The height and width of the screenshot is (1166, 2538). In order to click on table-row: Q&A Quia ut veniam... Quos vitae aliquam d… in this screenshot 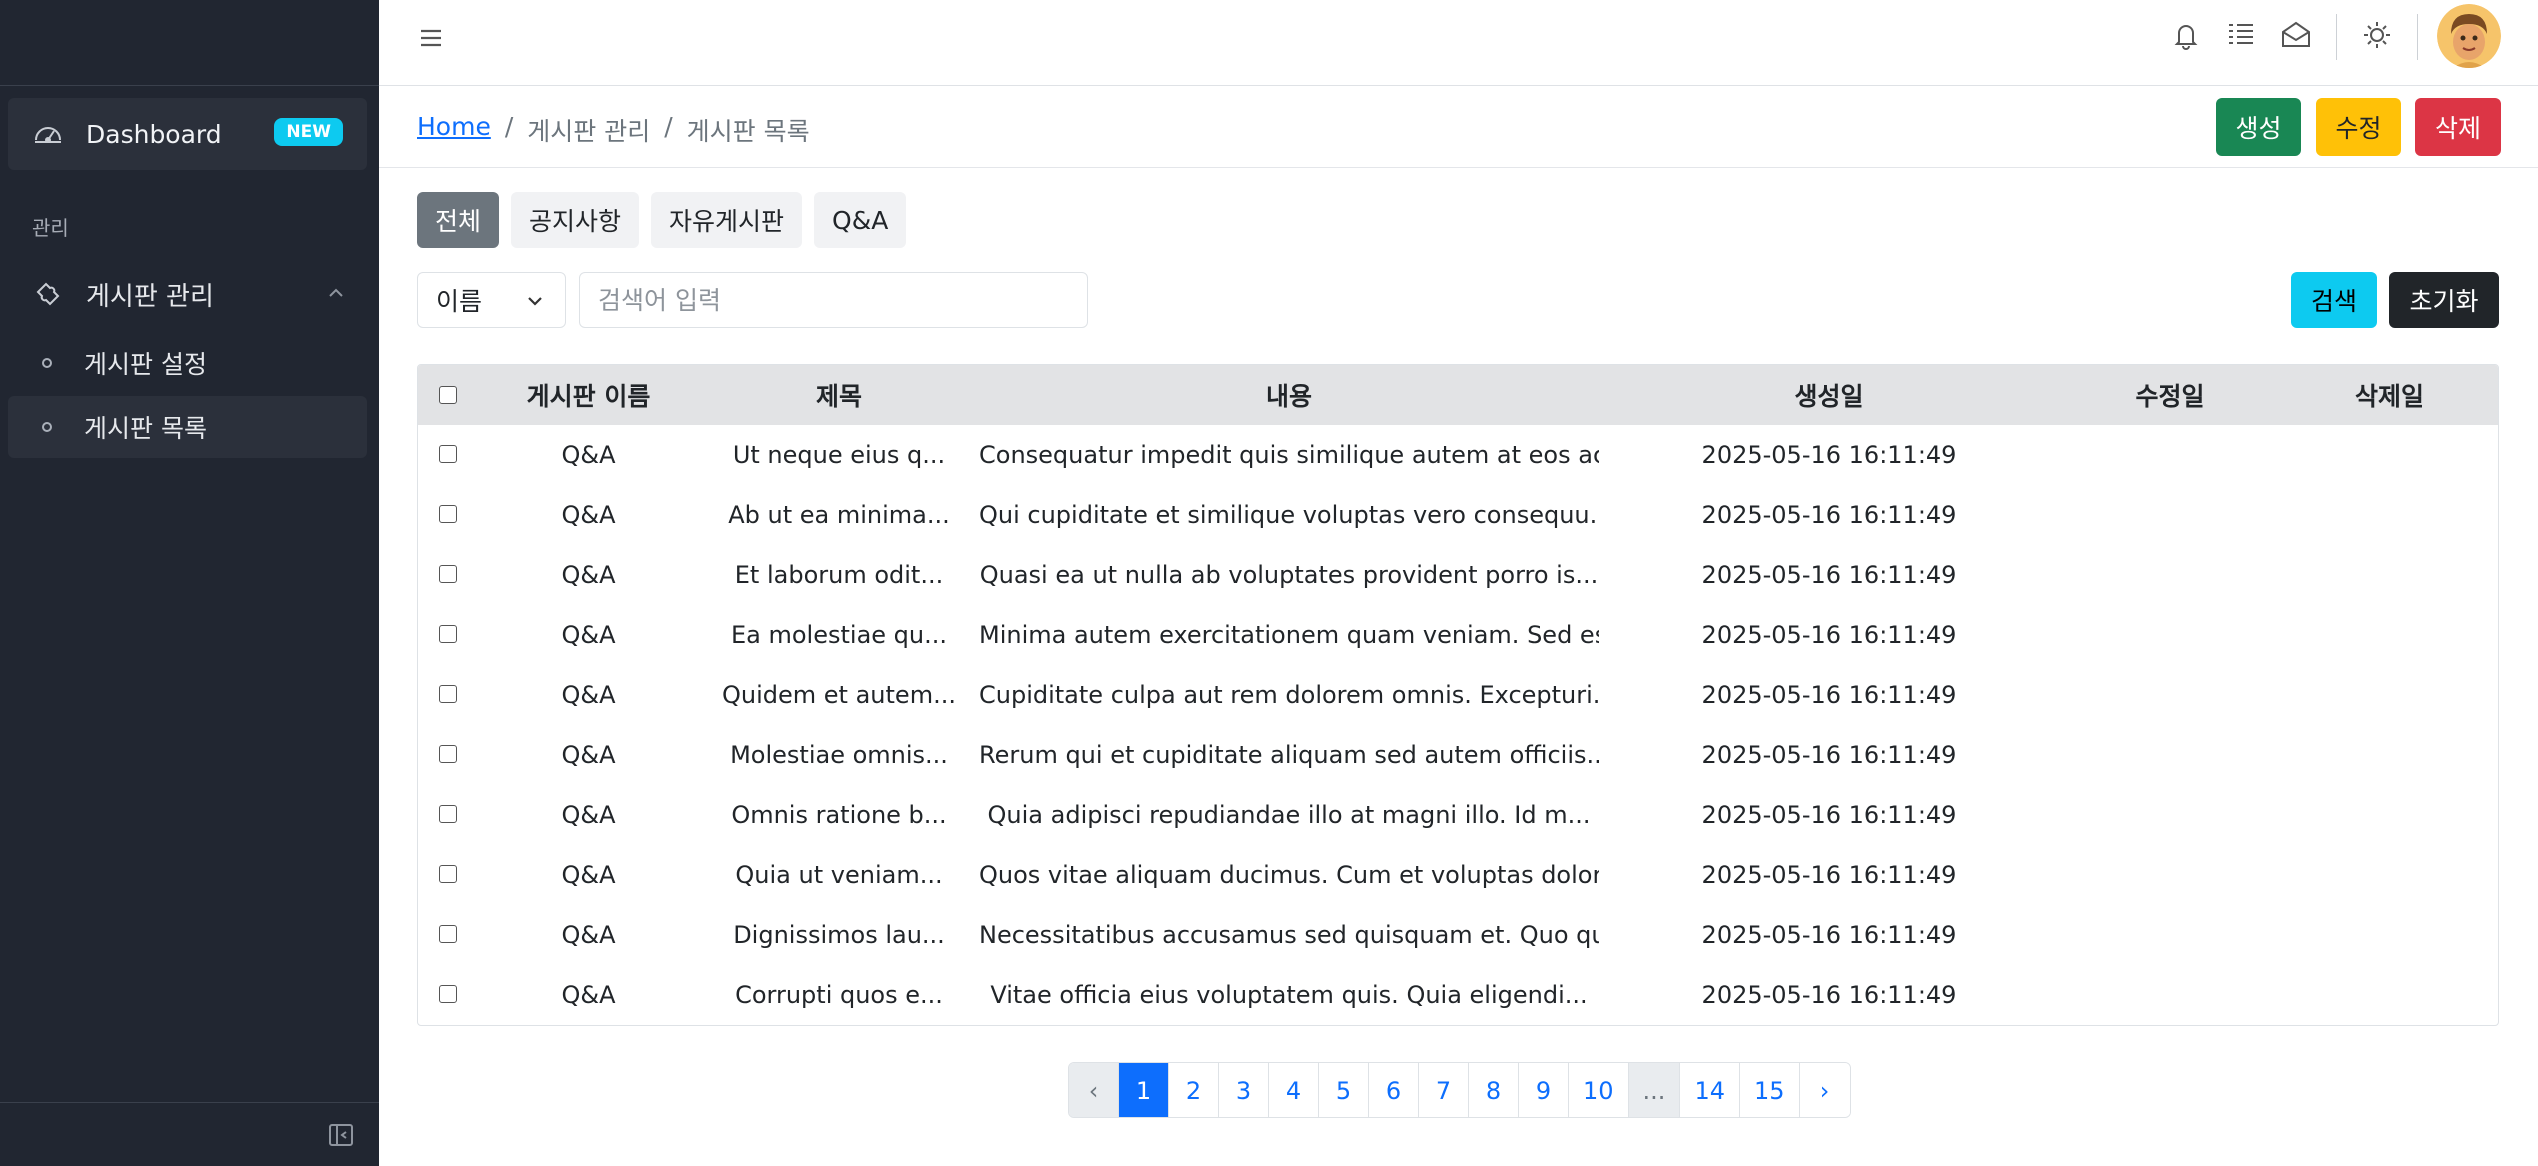, I will do `click(1458, 875)`.